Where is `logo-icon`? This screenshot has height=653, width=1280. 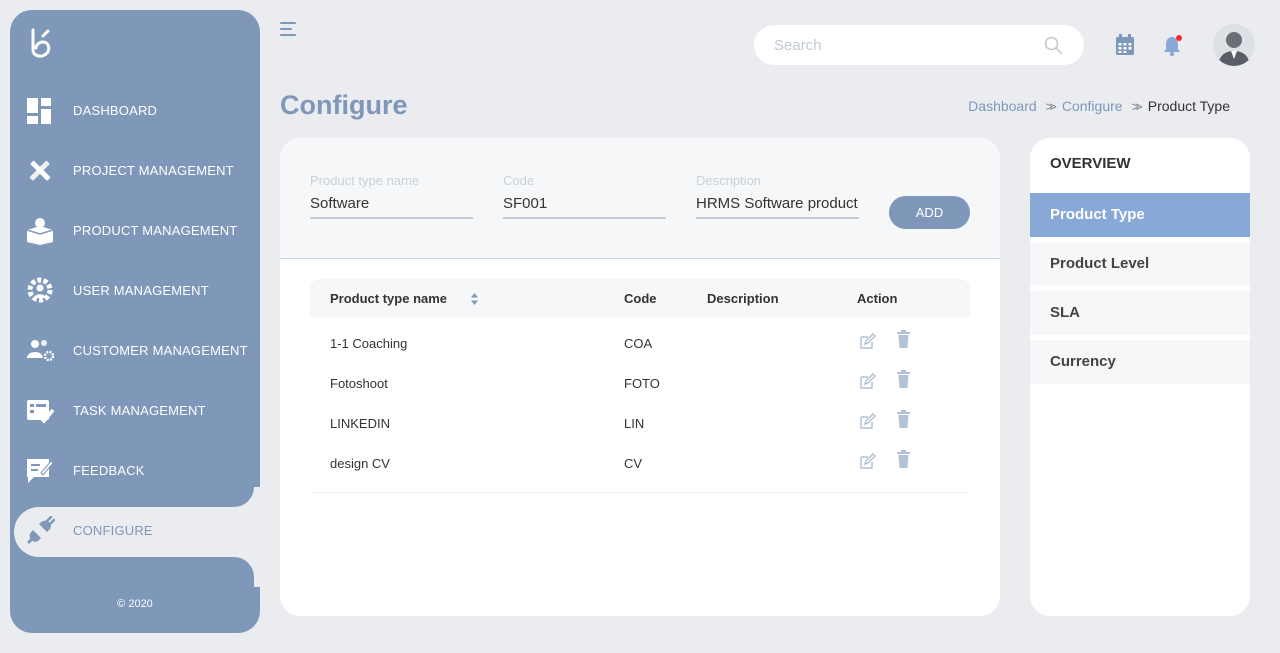 logo-icon is located at coordinates (41, 43).